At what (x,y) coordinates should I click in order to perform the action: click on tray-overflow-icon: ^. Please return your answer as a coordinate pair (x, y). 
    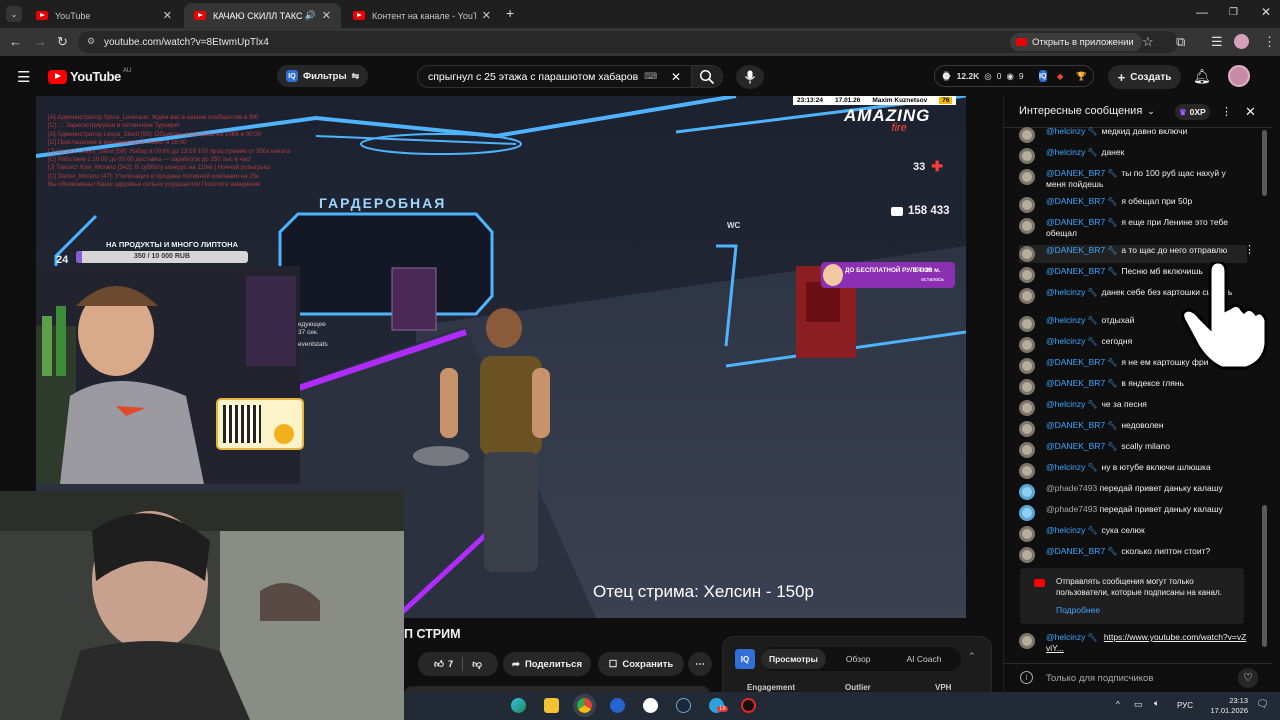
    Looking at the image, I should click on (1118, 704).